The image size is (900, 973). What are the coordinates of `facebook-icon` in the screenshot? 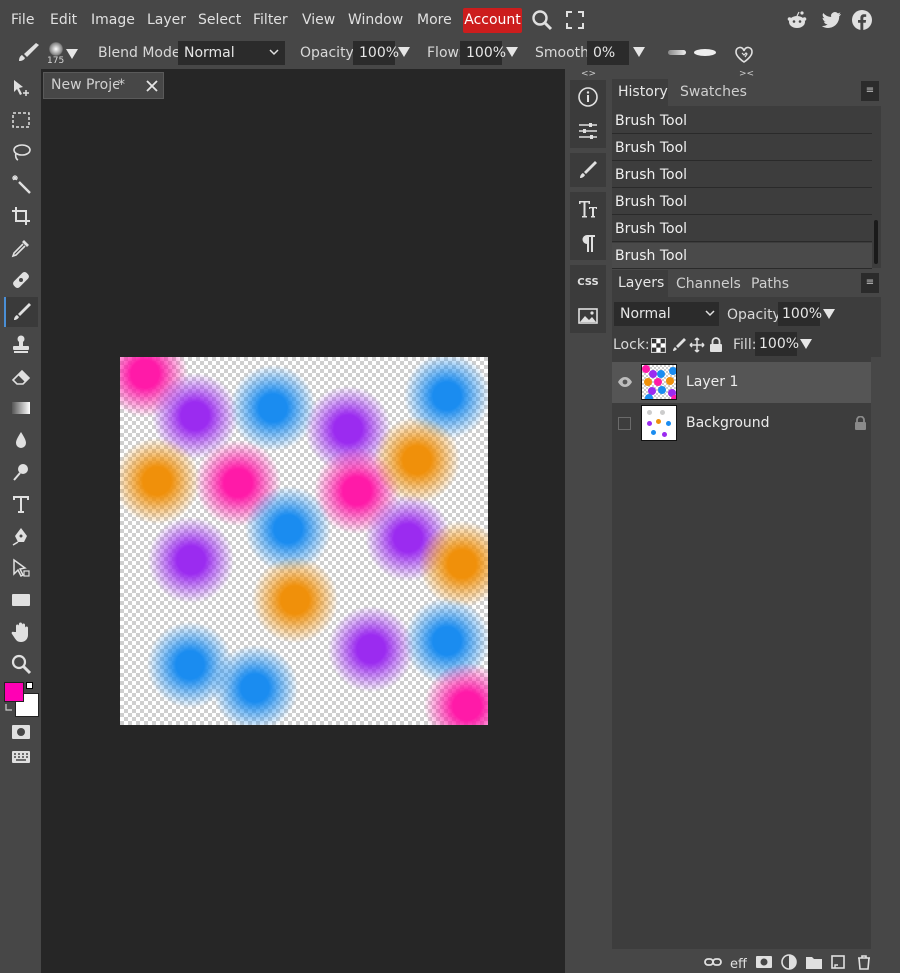 It's located at (862, 20).